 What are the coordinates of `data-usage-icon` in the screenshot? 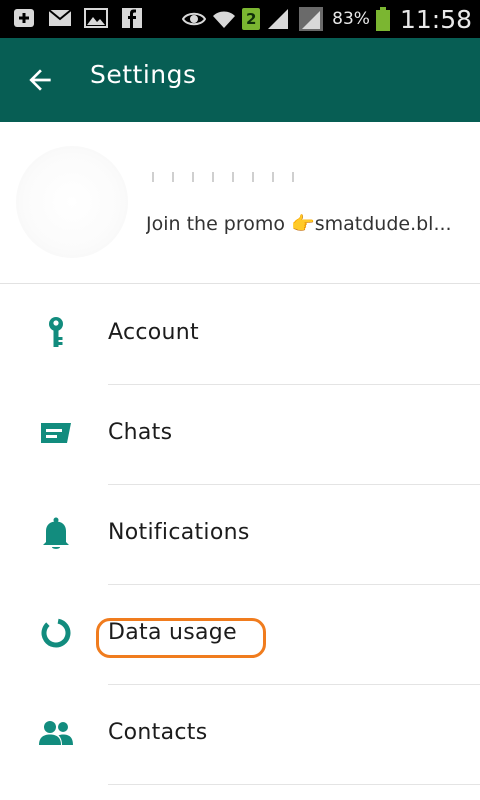 It's located at (56, 633).